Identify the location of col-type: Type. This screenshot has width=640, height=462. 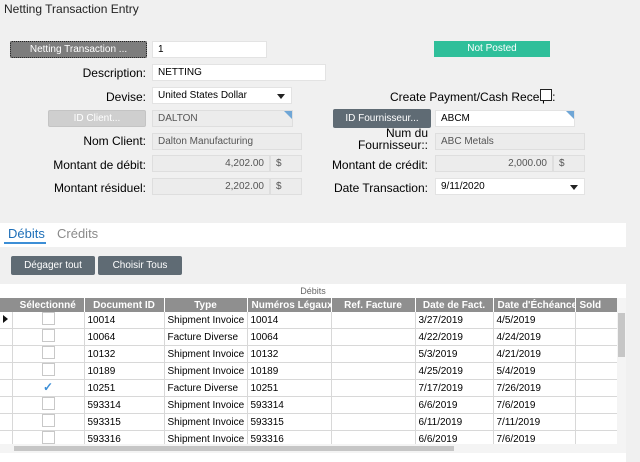
(206, 305).